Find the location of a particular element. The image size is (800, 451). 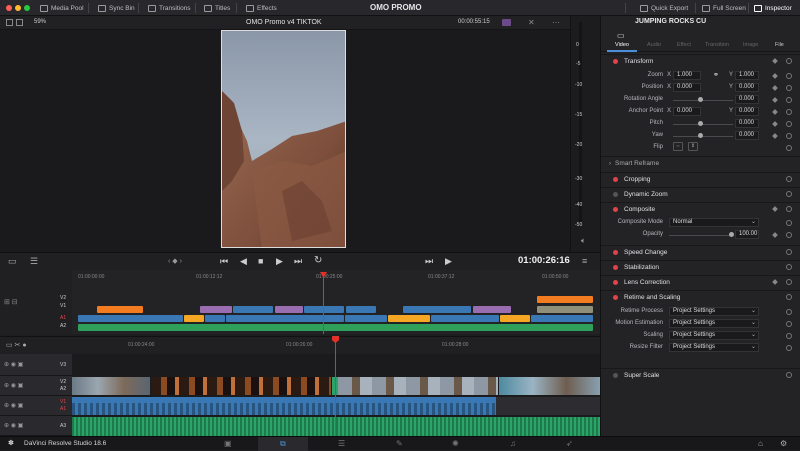

motion-estimation-dropdown: Project Settings is located at coordinates (714, 323).